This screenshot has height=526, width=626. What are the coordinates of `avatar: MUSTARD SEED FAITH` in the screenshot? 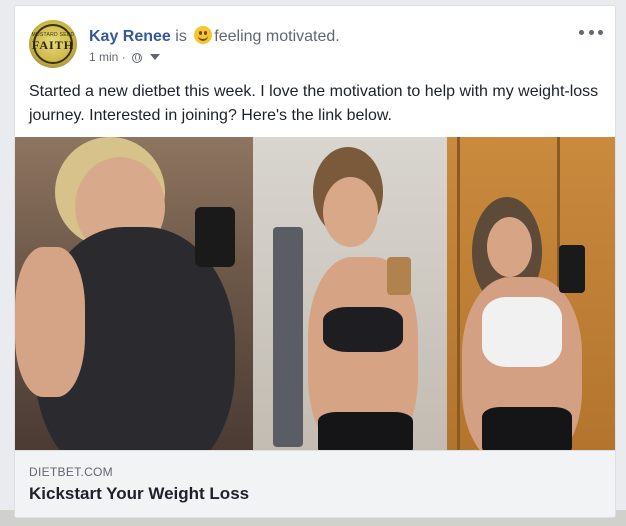 It's located at (53, 44).